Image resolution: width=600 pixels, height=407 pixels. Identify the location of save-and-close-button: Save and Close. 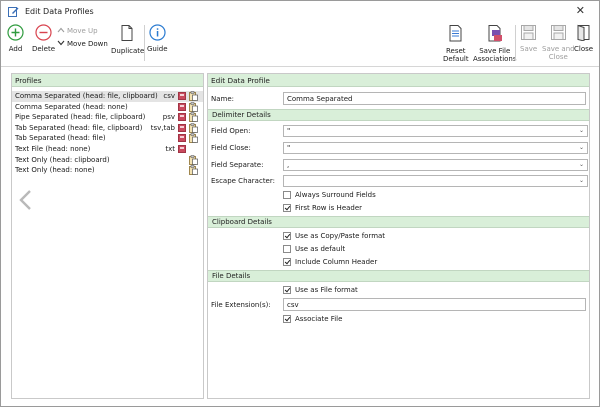
(558, 42).